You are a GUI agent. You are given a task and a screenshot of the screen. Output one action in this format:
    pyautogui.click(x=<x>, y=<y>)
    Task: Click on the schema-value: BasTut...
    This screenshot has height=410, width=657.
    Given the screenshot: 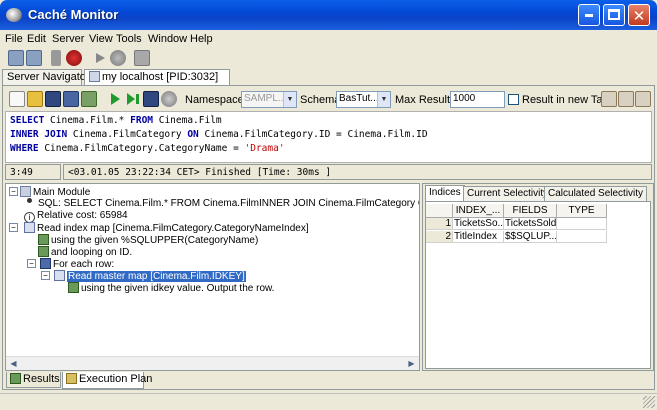 What is the action you would take?
    pyautogui.click(x=359, y=98)
    